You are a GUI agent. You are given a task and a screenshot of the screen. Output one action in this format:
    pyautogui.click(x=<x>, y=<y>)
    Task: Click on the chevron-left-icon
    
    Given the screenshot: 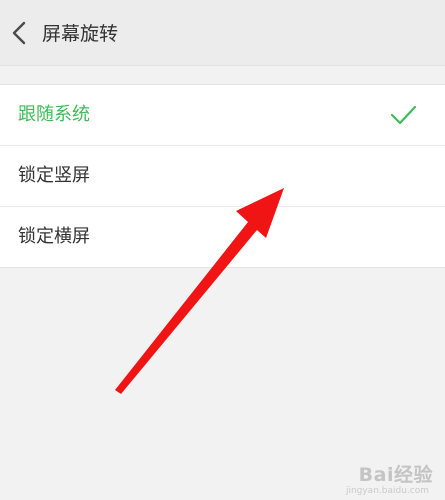 What is the action you would take?
    pyautogui.click(x=20, y=33)
    